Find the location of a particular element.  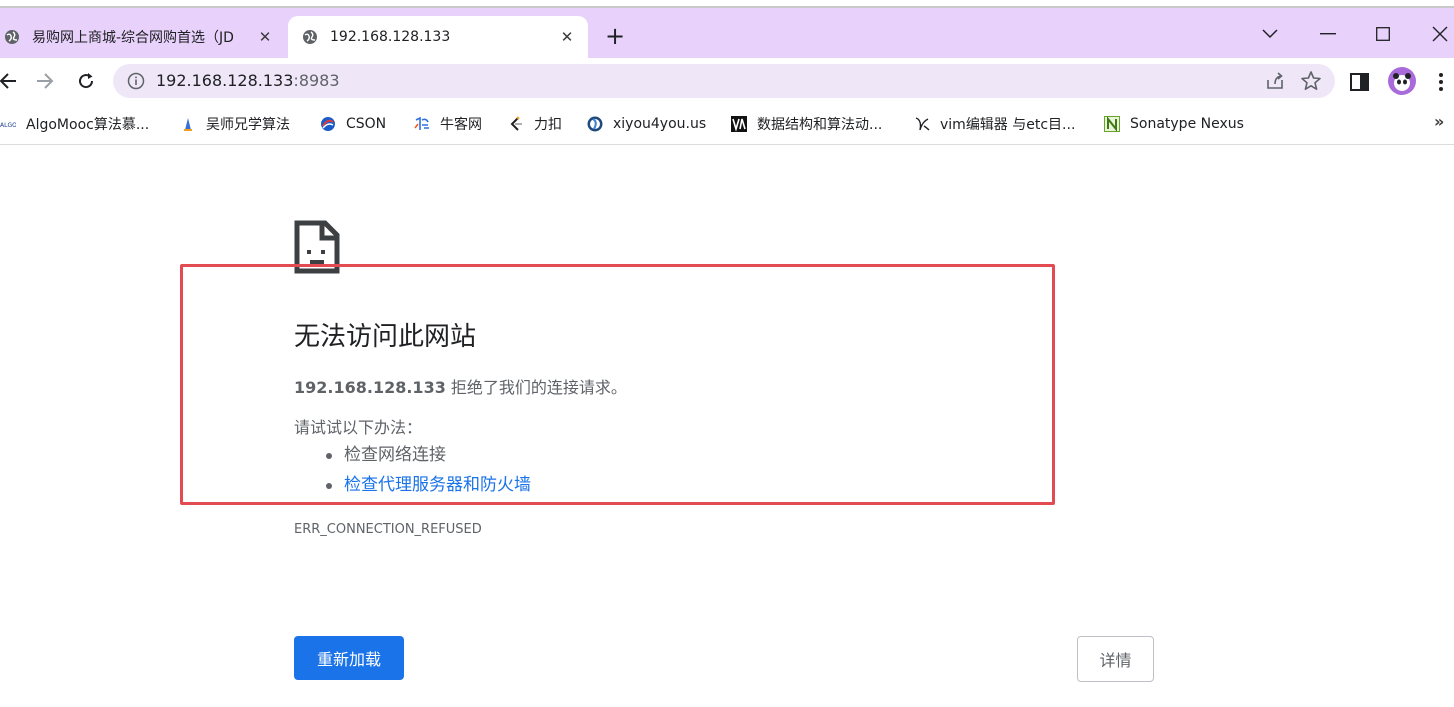

tab-title: 易购网上商城-综合网购首选（JD is located at coordinates (133, 38).